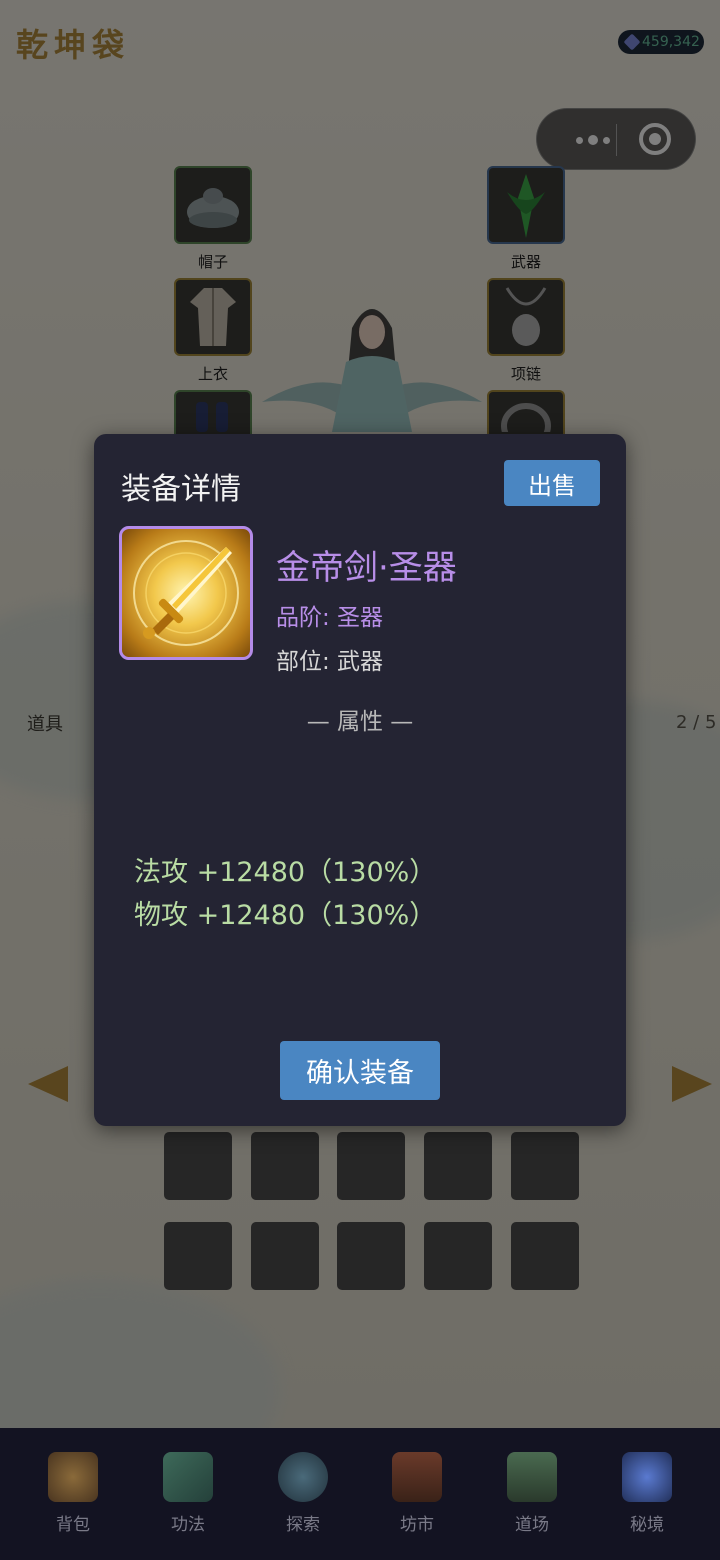 The width and height of the screenshot is (720, 1560). Describe the element at coordinates (303, 1477) in the screenshot. I see `crossed-swords-icon` at that location.